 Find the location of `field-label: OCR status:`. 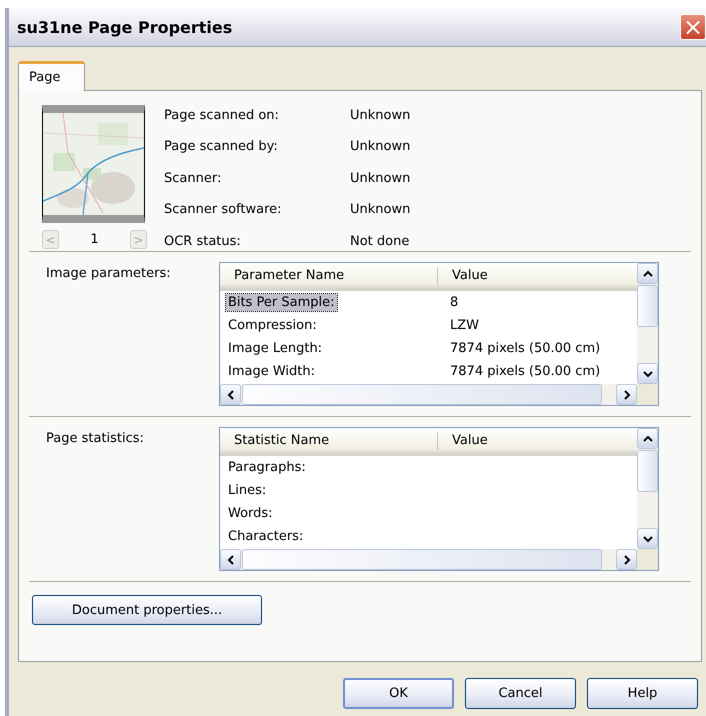

field-label: OCR status: is located at coordinates (203, 242).